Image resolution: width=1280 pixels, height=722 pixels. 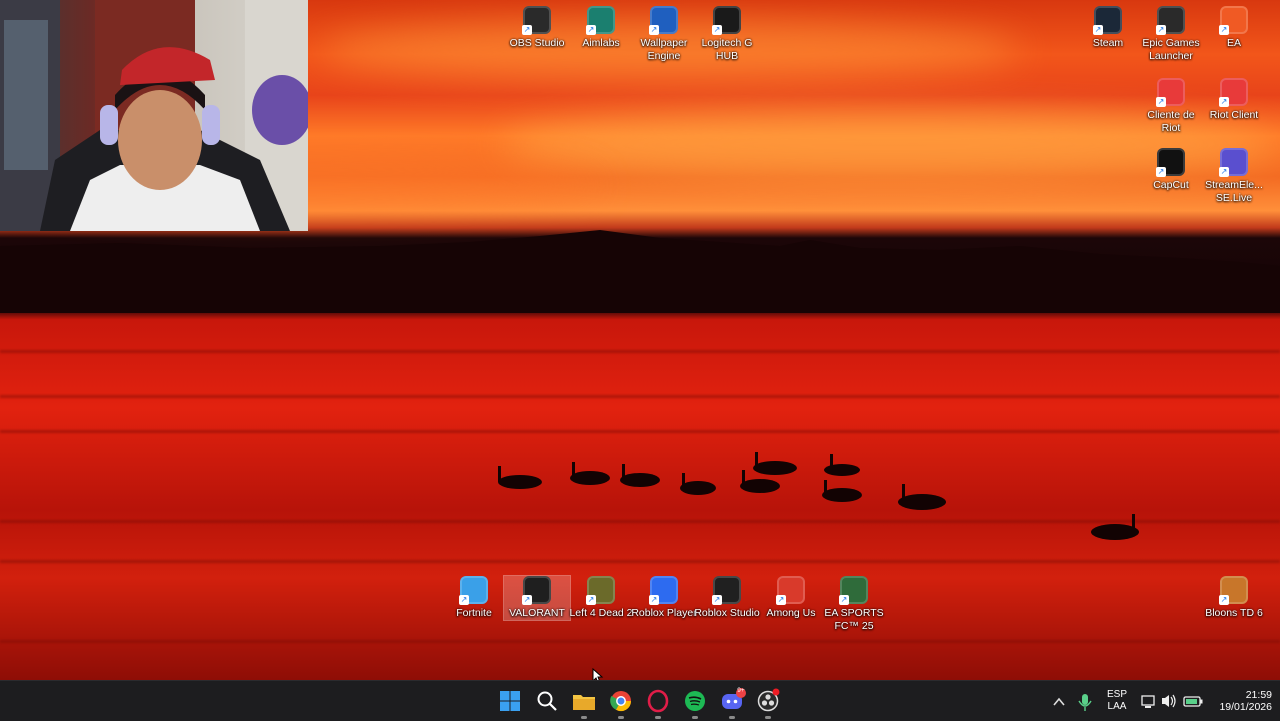 I want to click on clock-date: 19/01/2026, so click(x=1245, y=707).